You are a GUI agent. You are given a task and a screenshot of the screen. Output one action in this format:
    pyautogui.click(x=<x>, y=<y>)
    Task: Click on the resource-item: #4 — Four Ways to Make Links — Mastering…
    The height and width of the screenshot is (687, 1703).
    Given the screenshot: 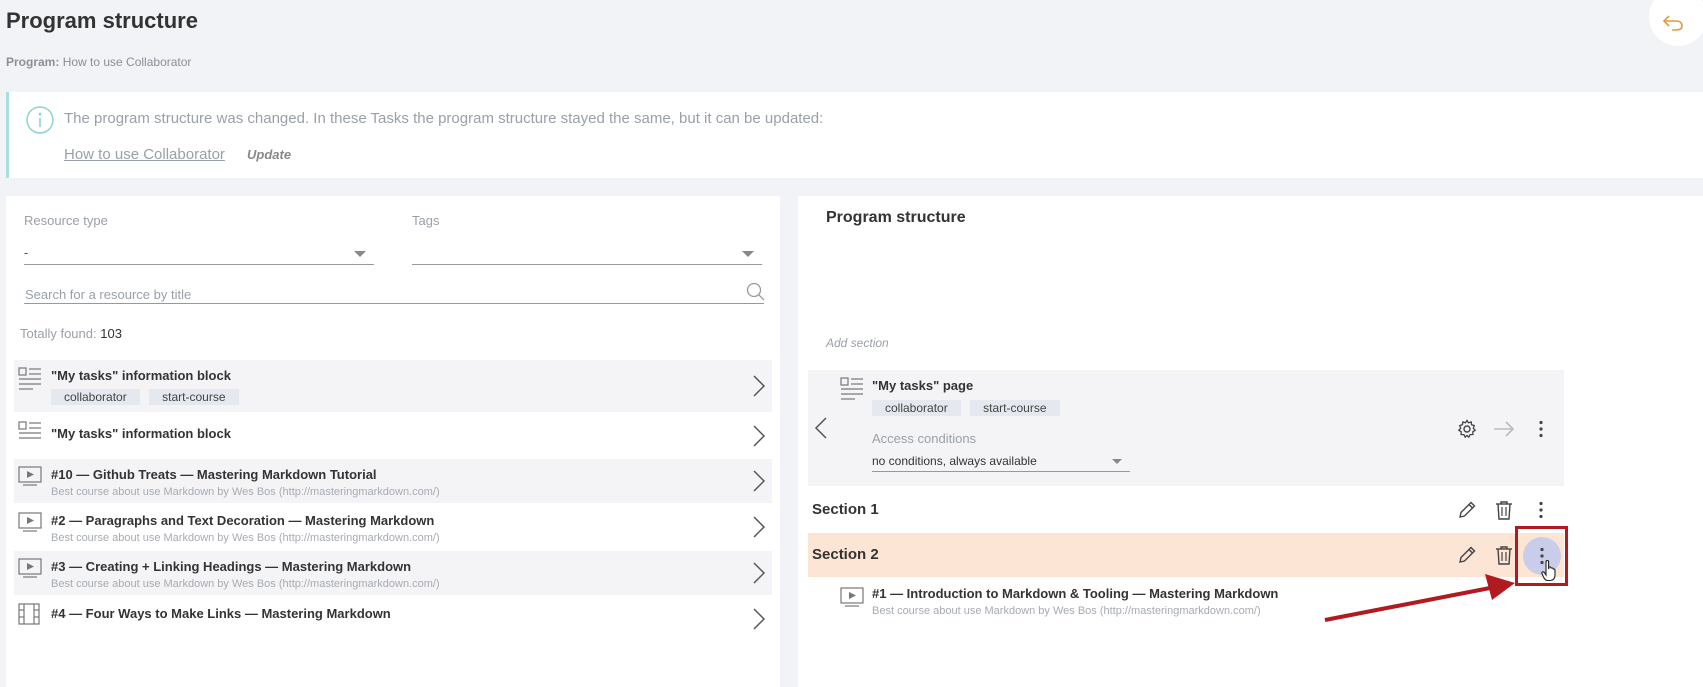 What is the action you would take?
    pyautogui.click(x=393, y=619)
    